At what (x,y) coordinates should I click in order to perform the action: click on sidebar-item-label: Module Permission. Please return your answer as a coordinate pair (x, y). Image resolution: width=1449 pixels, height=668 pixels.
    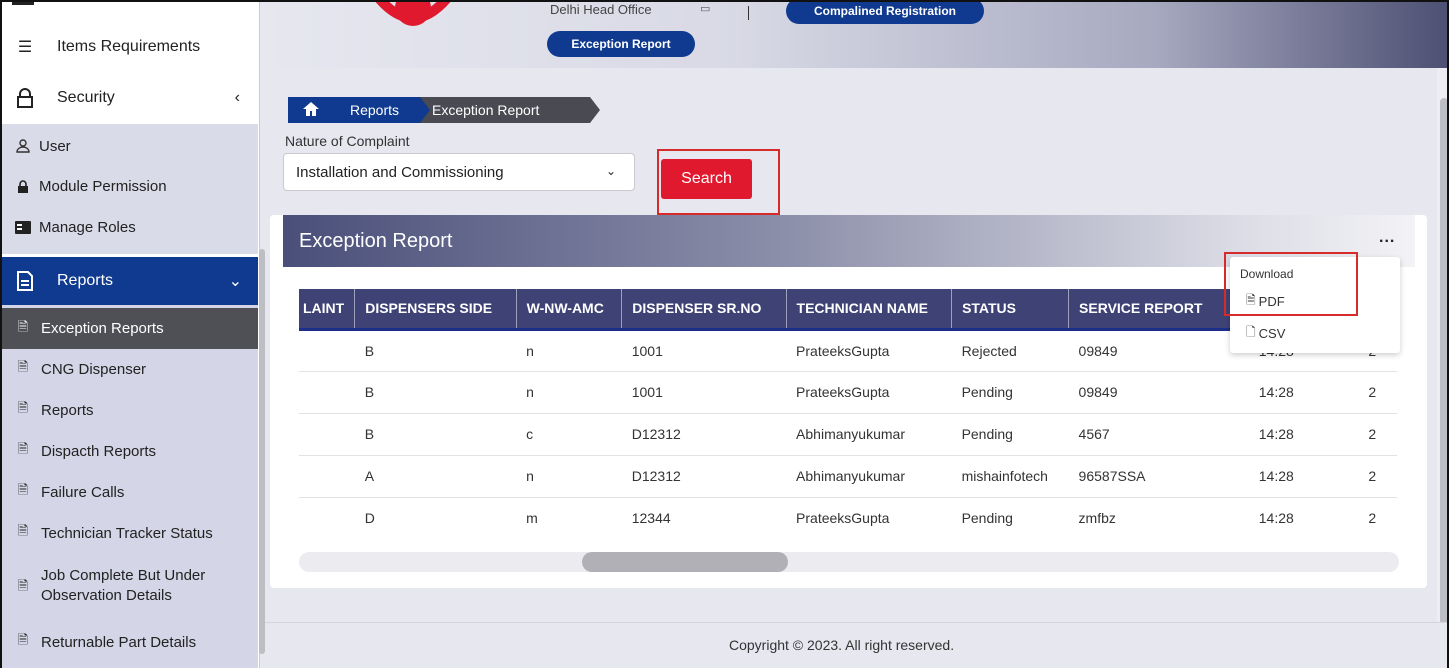
    Looking at the image, I should click on (103, 186).